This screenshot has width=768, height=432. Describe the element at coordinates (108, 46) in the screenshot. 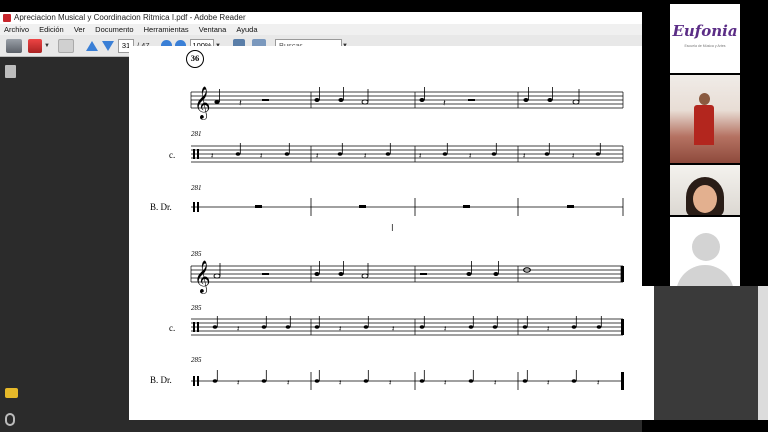

I see `next-page-icon` at that location.